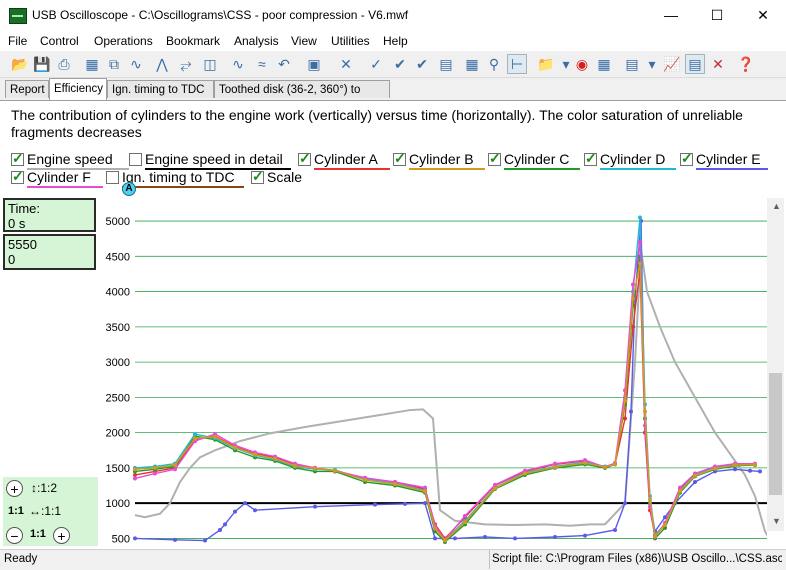 This screenshot has width=786, height=570. I want to click on vertical-scrollbar: ▲ ▼, so click(775, 364).